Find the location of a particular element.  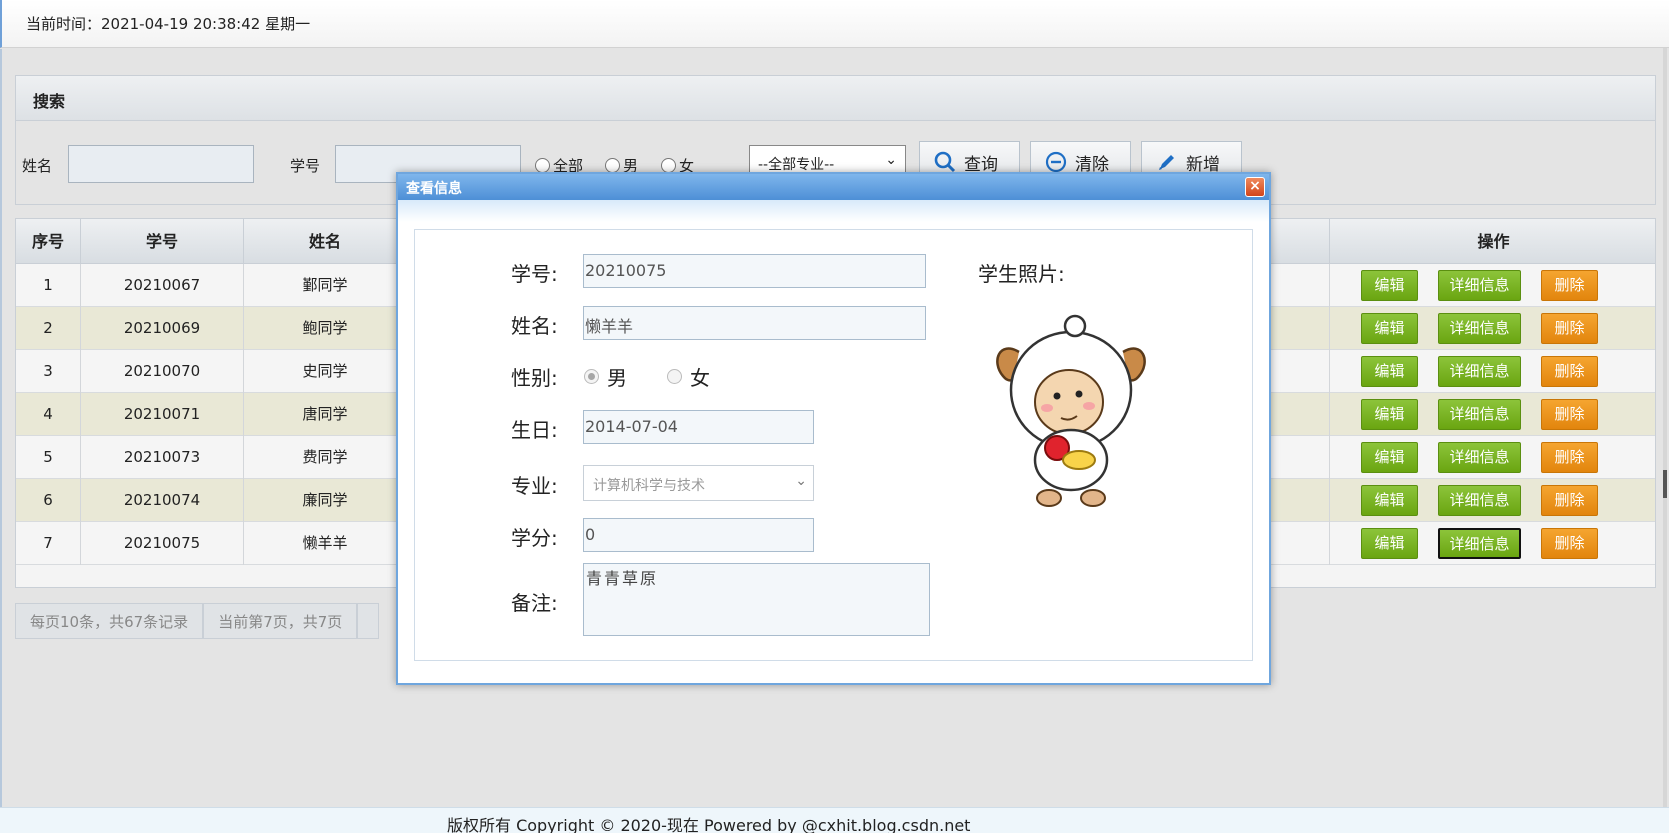

cell-name: 鄞同学 is located at coordinates (325, 285).